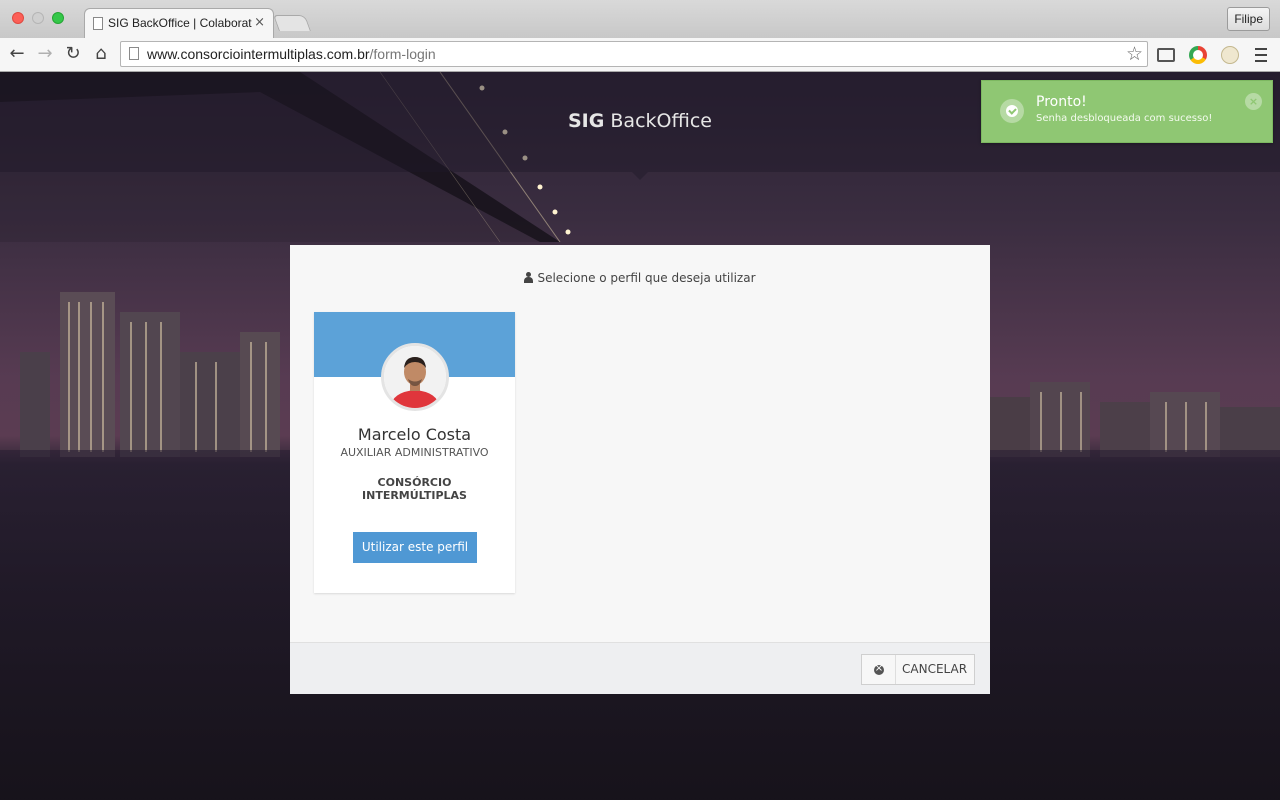 The image size is (1280, 800). I want to click on profile-name: Marcelo Costa, so click(414, 434).